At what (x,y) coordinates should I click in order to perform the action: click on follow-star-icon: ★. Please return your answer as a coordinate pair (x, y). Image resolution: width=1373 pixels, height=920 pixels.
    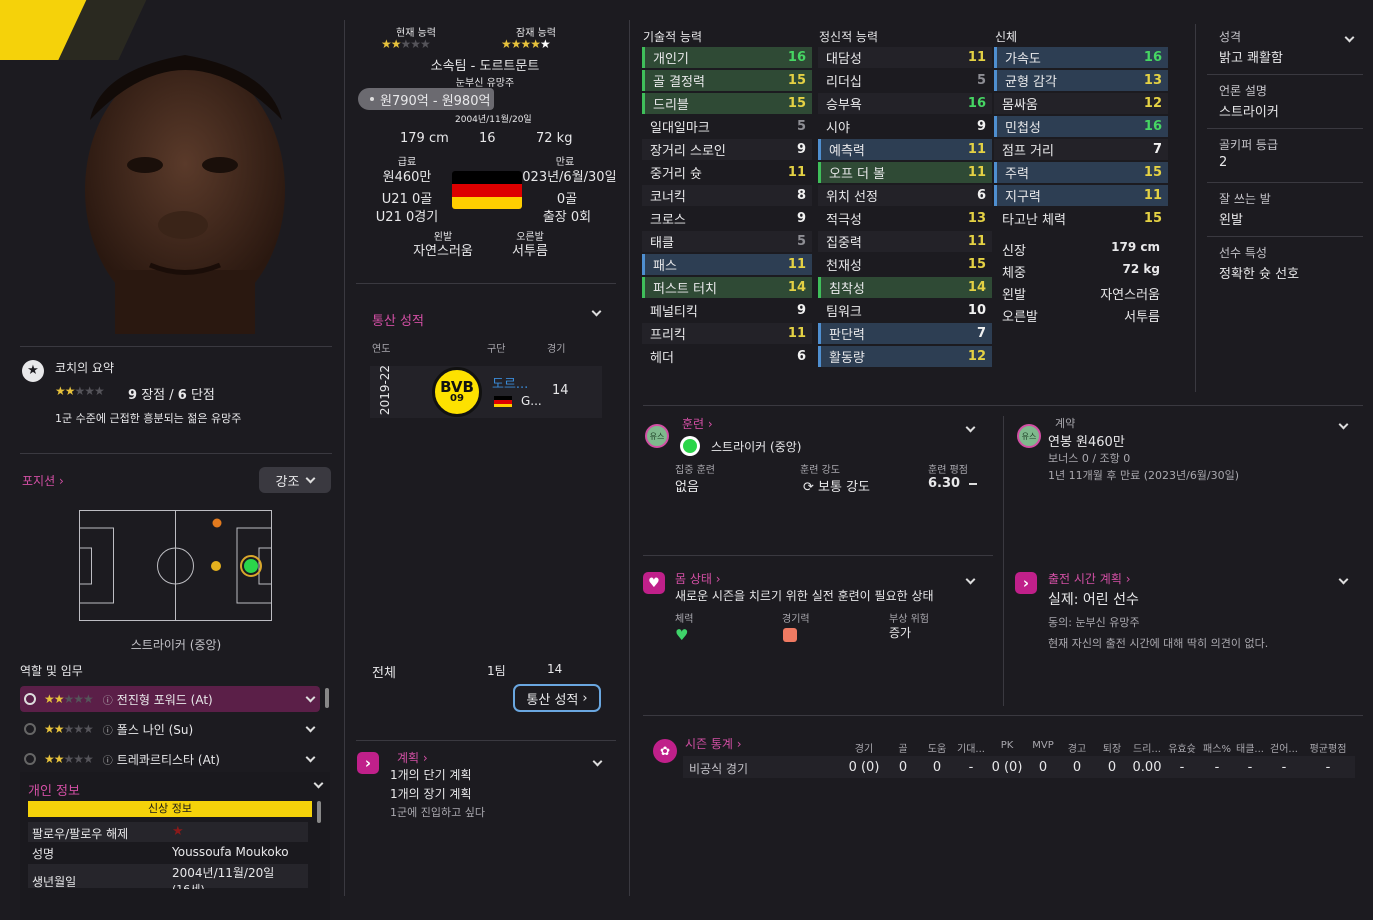
    Looking at the image, I should click on (178, 831).